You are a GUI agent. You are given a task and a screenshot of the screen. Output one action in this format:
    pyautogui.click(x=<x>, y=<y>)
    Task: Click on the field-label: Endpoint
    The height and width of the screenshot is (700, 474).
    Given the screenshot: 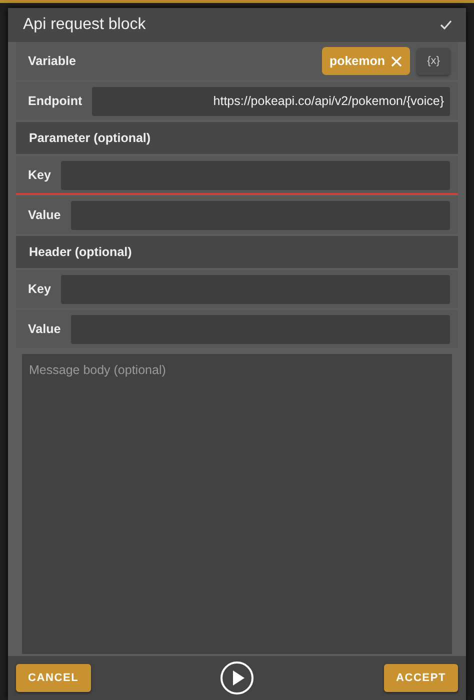 What is the action you would take?
    pyautogui.click(x=55, y=101)
    